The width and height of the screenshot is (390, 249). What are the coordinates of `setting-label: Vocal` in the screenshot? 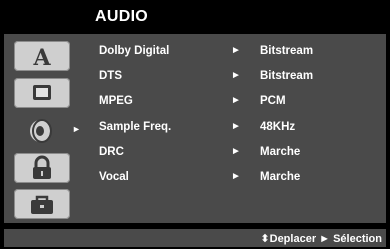 It's located at (114, 177).